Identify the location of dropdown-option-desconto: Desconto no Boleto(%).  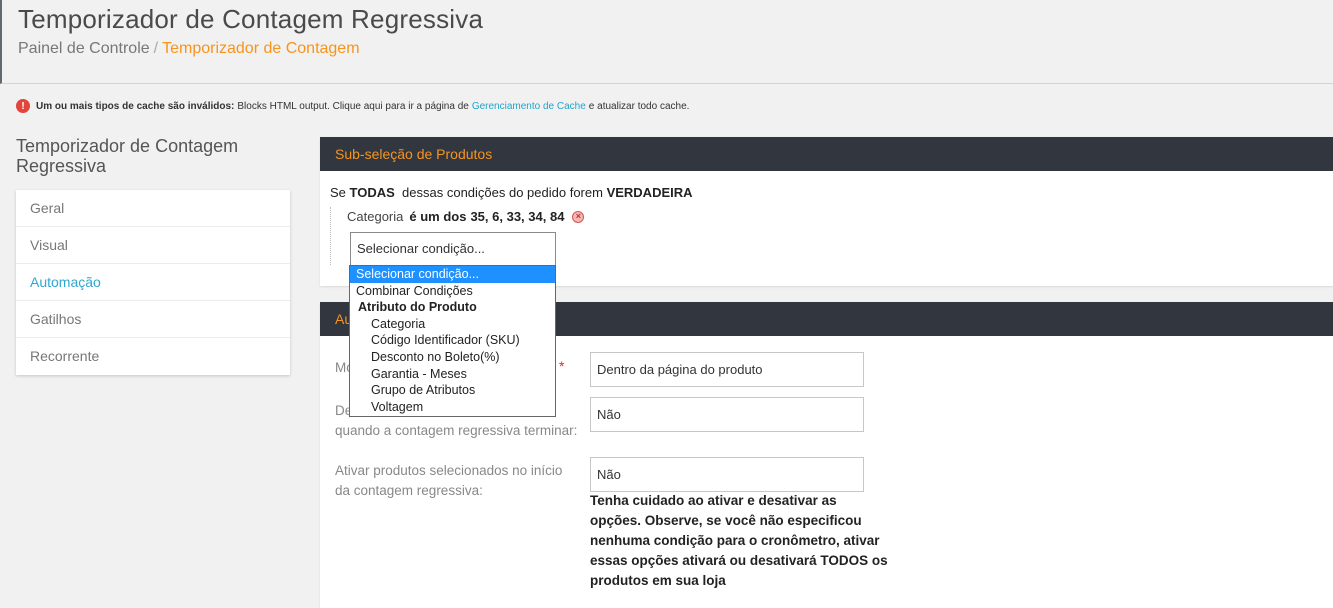
(452, 357).